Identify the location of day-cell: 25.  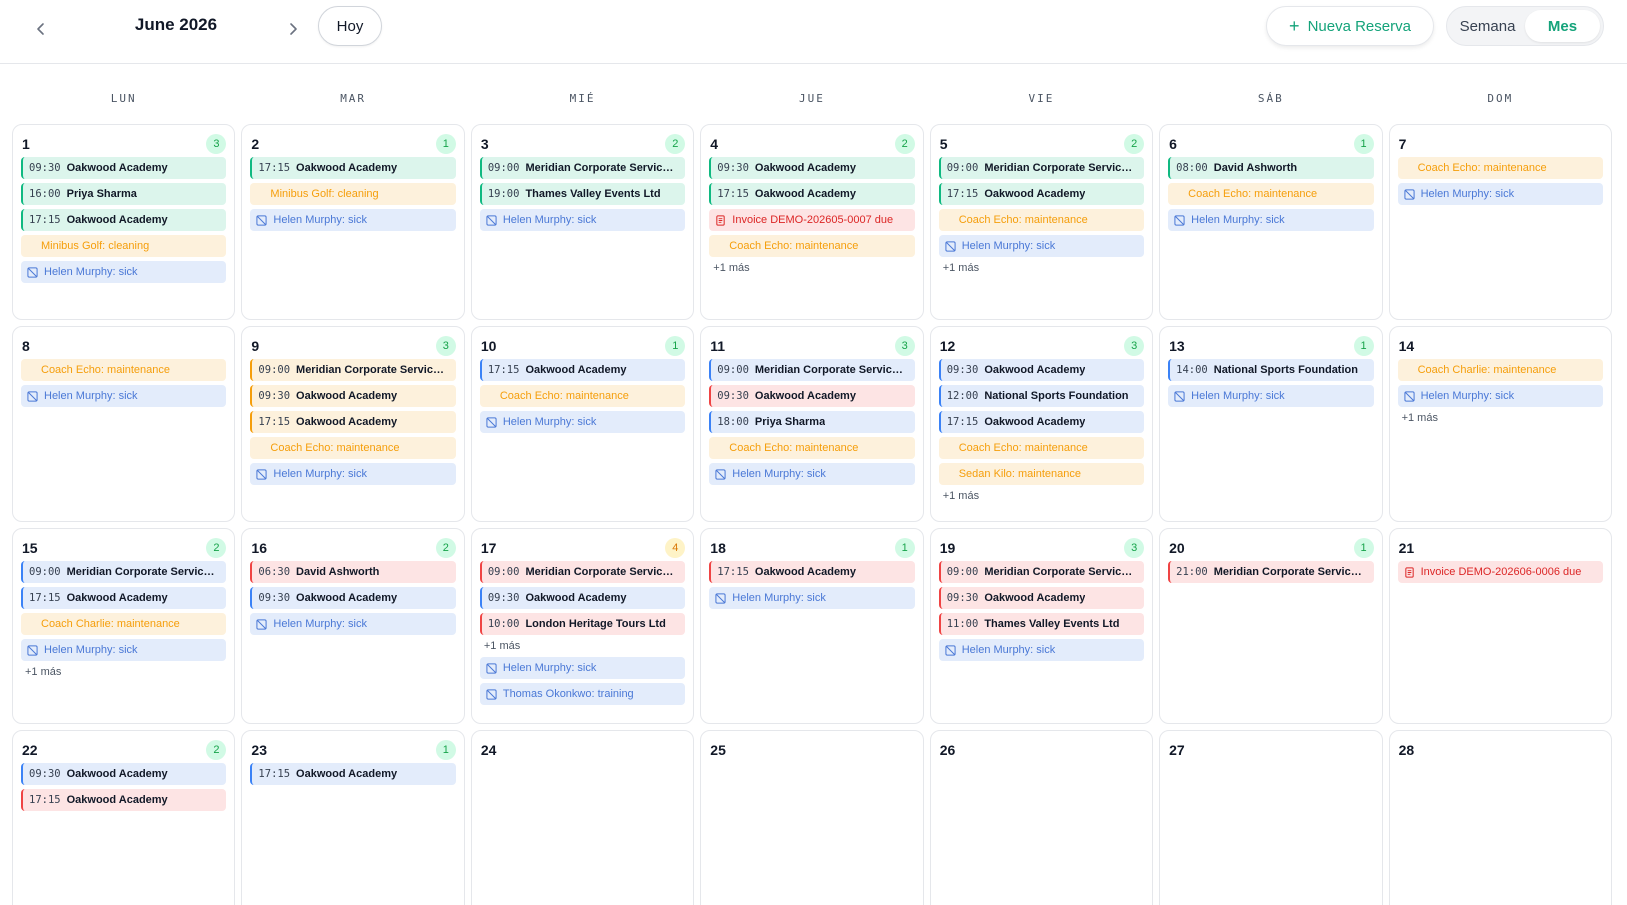
(812, 817).